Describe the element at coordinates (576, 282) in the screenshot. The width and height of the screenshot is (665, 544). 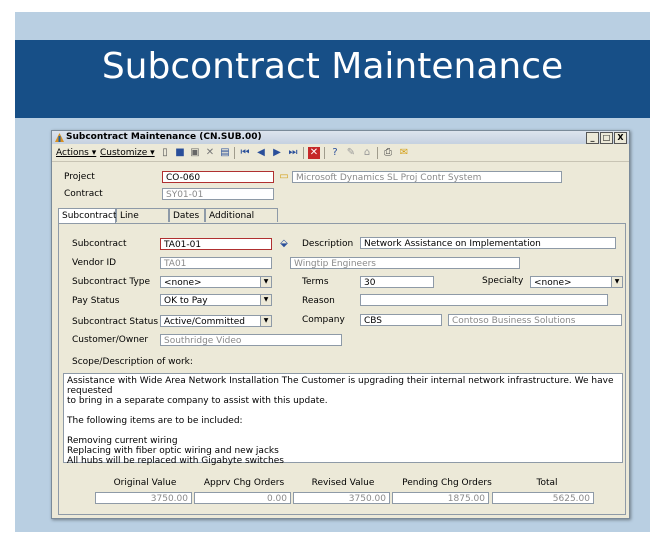
I see `specialty-select: <none> ▼` at that location.